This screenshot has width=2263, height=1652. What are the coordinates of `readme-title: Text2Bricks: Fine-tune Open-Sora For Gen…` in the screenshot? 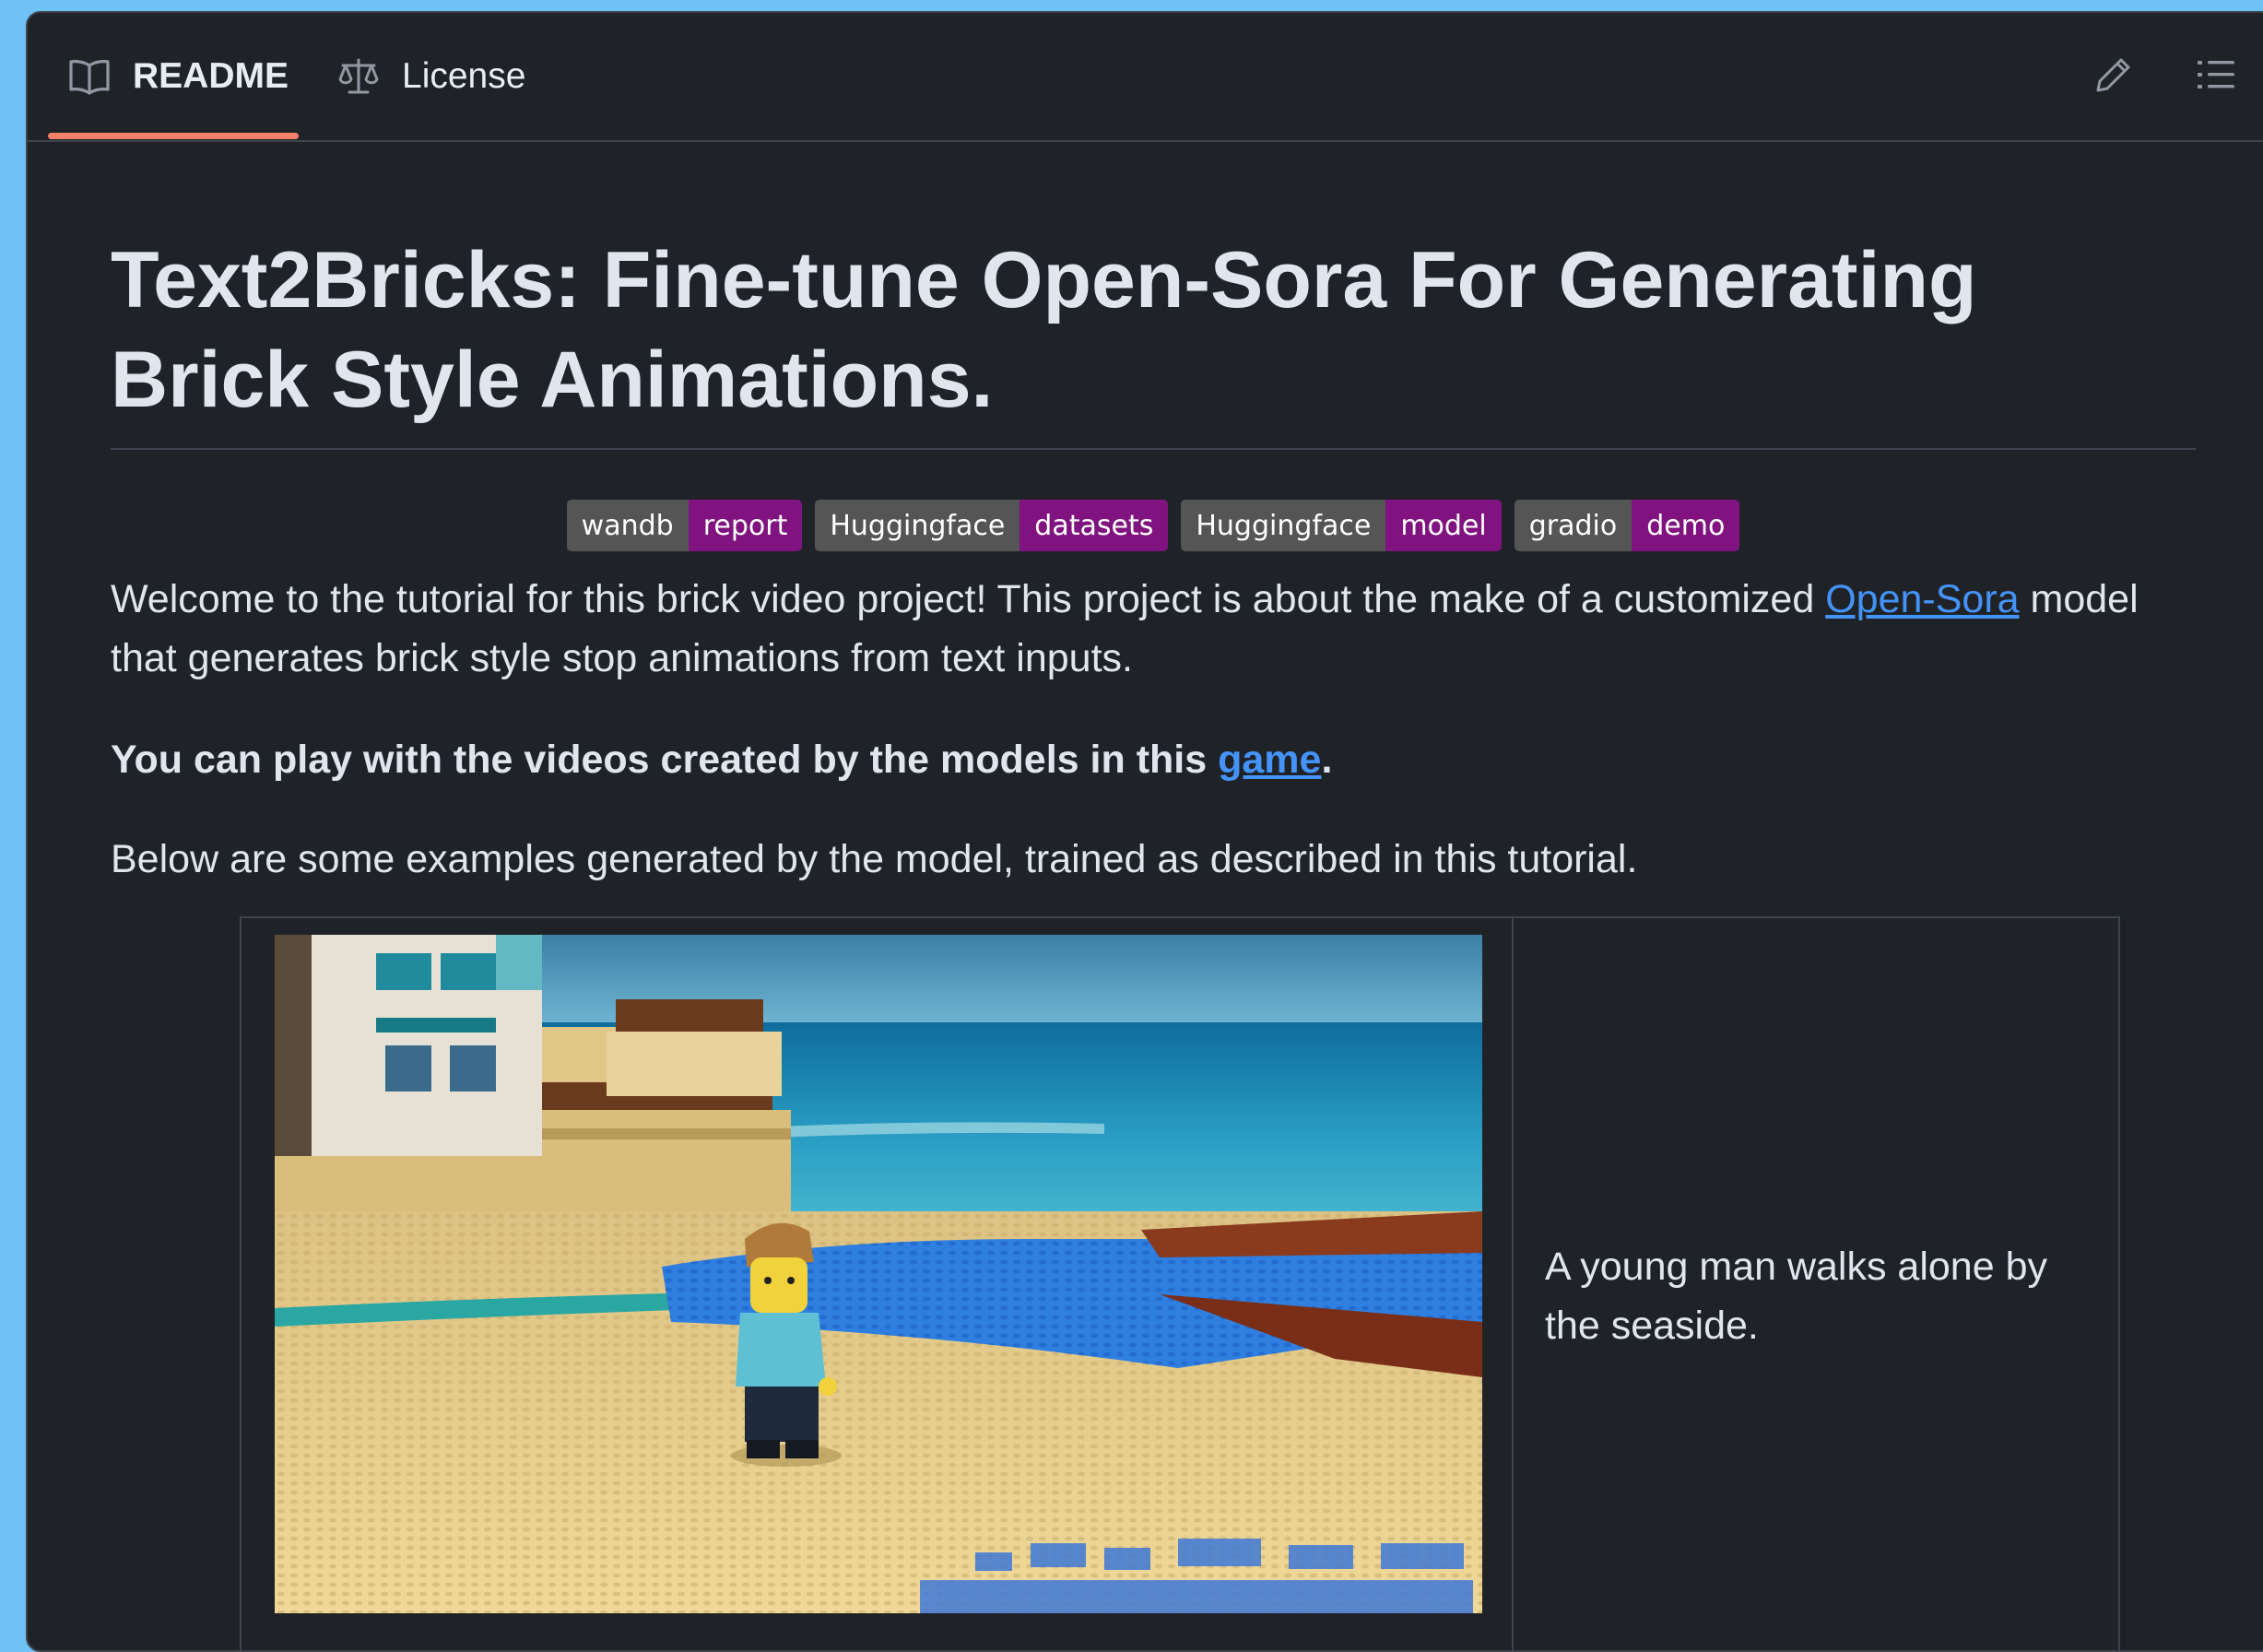 It's located at (1044, 330).